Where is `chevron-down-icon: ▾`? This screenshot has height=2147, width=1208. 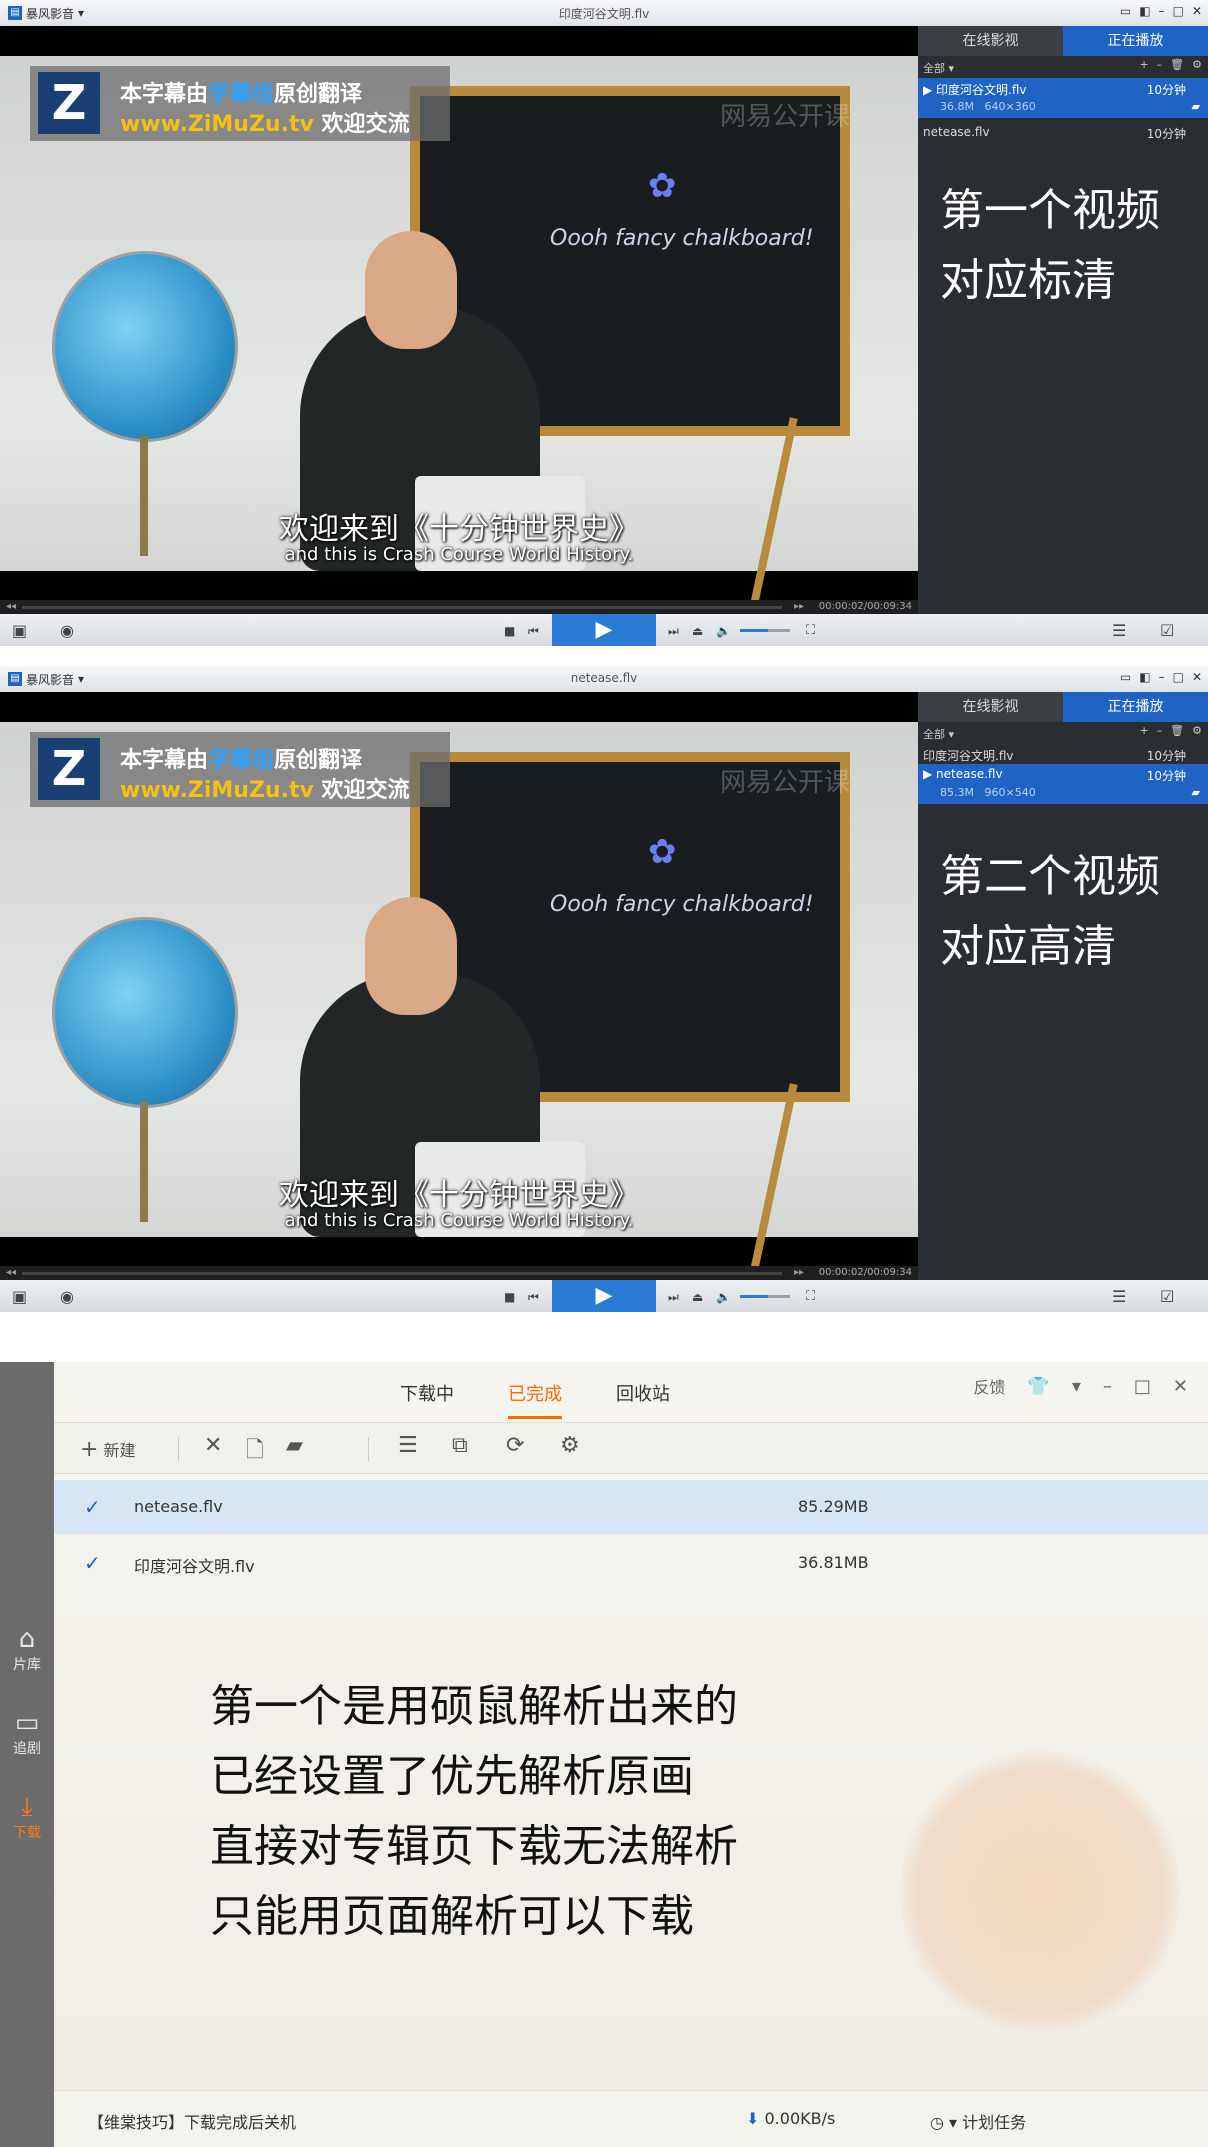
chevron-down-icon: ▾ is located at coordinates (1076, 1386).